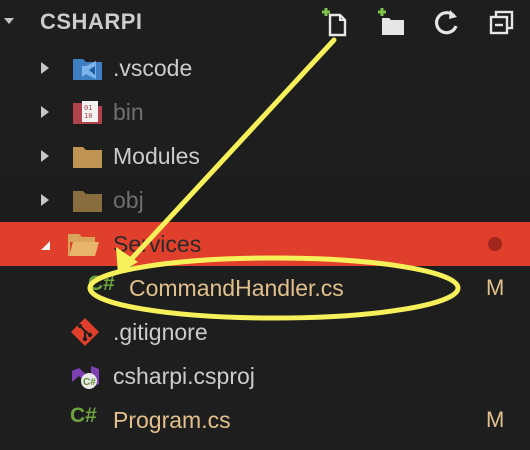 This screenshot has height=450, width=530. What do you see at coordinates (391, 22) in the screenshot?
I see `new-folder-icon` at bounding box center [391, 22].